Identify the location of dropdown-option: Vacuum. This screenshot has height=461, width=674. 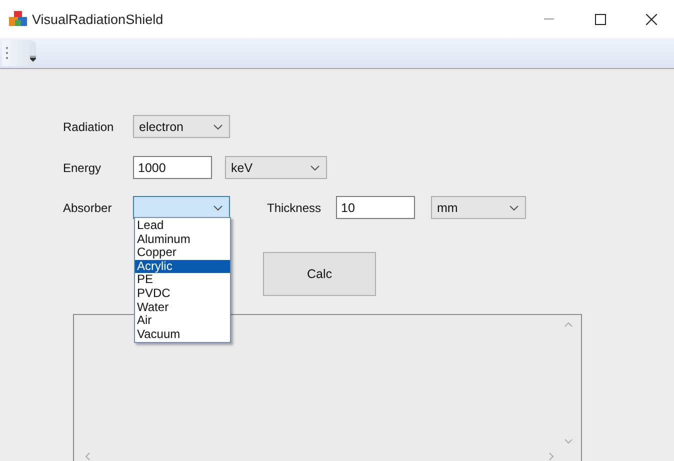
(182, 335).